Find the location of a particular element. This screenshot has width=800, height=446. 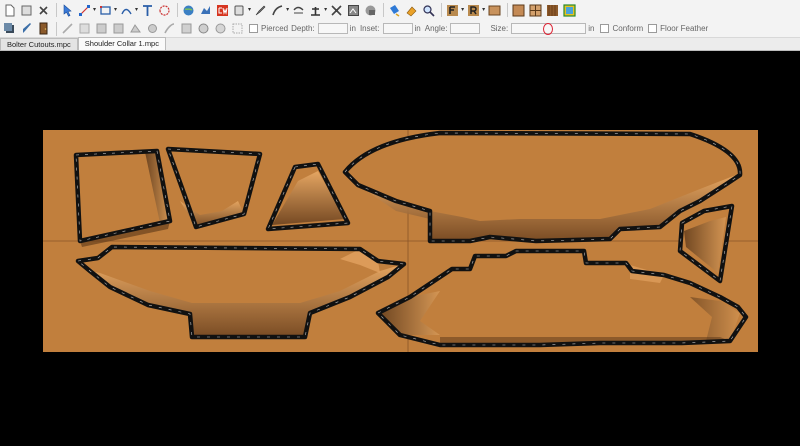

text-tool-icon is located at coordinates (147, 10).